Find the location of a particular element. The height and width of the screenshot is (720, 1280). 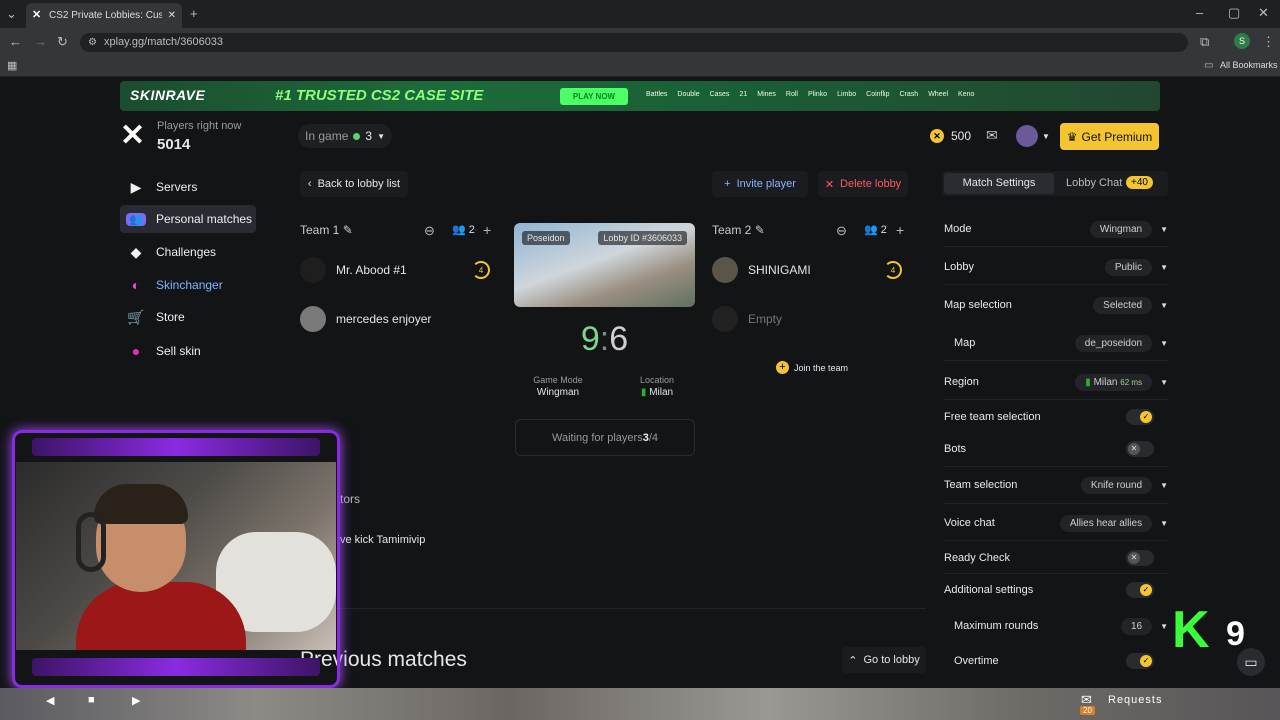

site-info-icon: ⚙ is located at coordinates (92, 43).